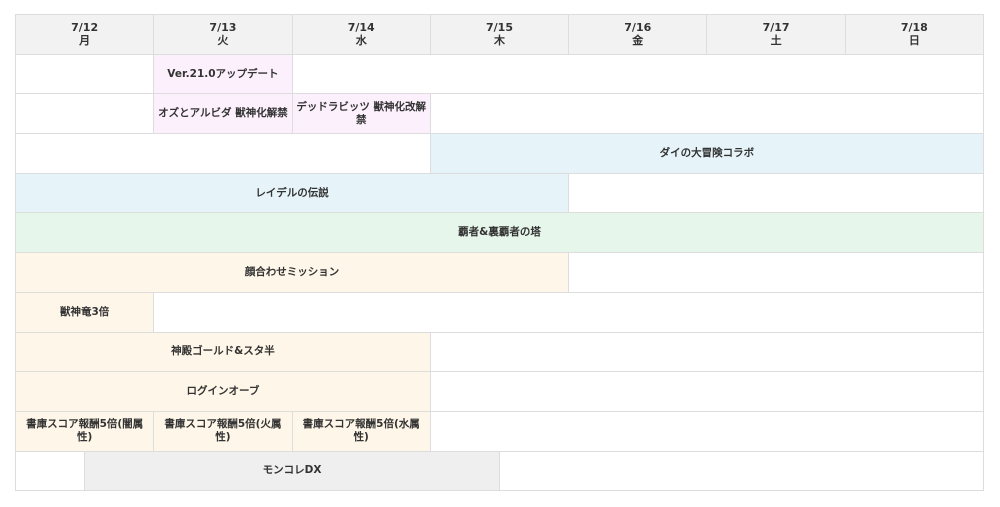 The height and width of the screenshot is (507, 1000). What do you see at coordinates (292, 471) in the screenshot?
I see `event-cell: モンコレDX` at bounding box center [292, 471].